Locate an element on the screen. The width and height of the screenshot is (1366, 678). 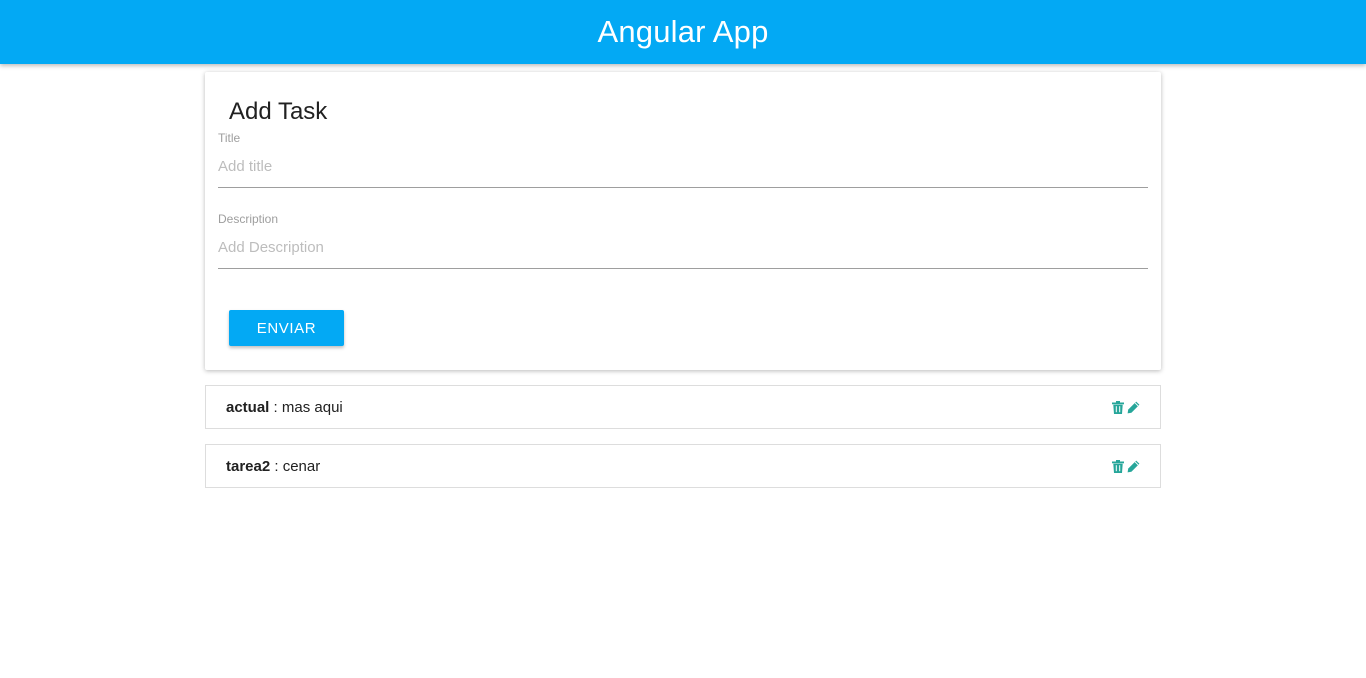
description-field: Description is located at coordinates (683, 240).